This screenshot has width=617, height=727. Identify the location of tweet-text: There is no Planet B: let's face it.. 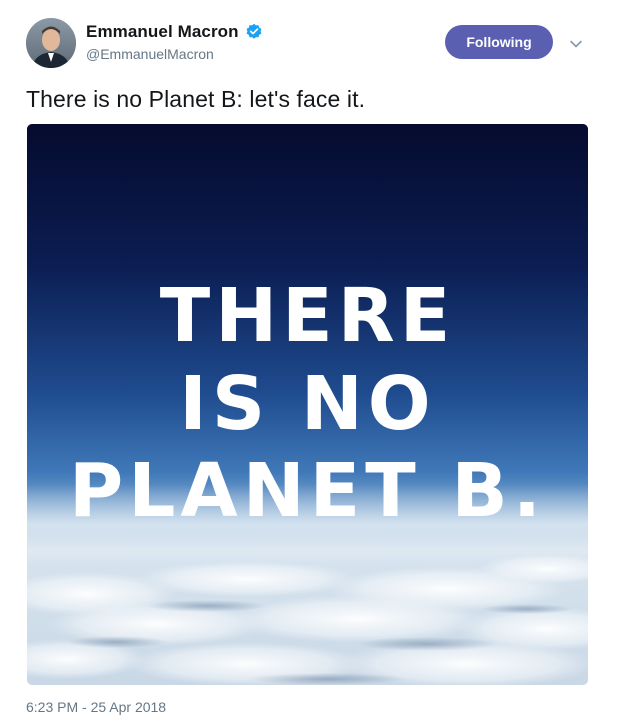
(196, 99).